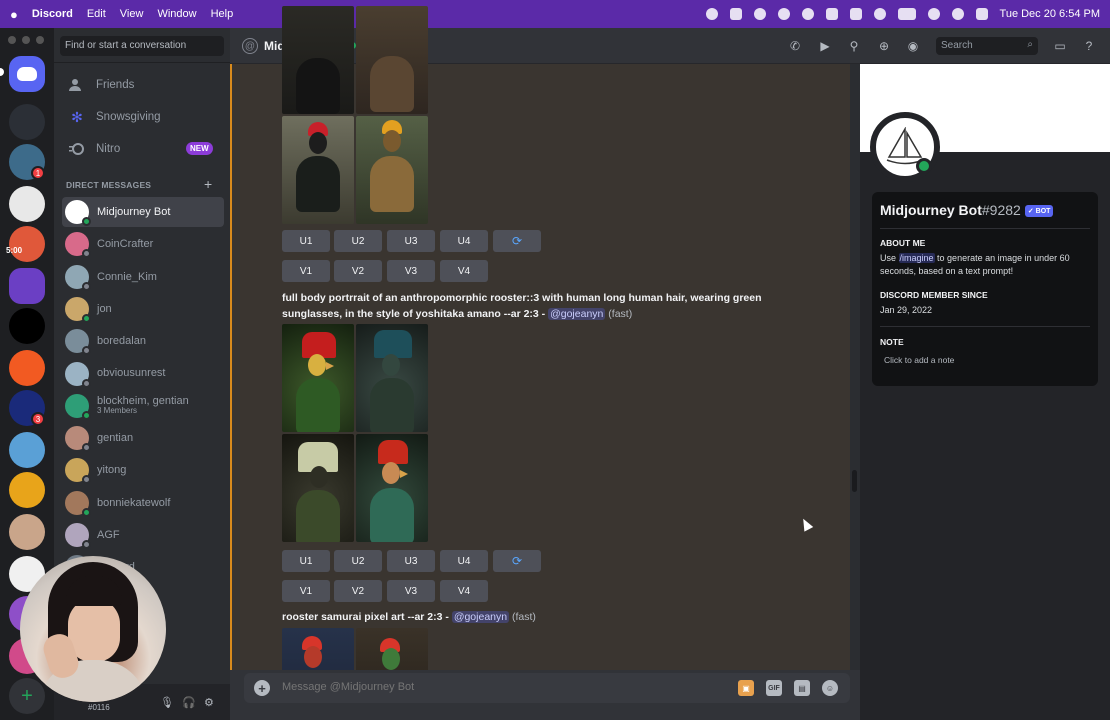 Image resolution: width=1110 pixels, height=720 pixels. What do you see at coordinates (358, 241) in the screenshot?
I see `upscale-u2-button: U2` at bounding box center [358, 241].